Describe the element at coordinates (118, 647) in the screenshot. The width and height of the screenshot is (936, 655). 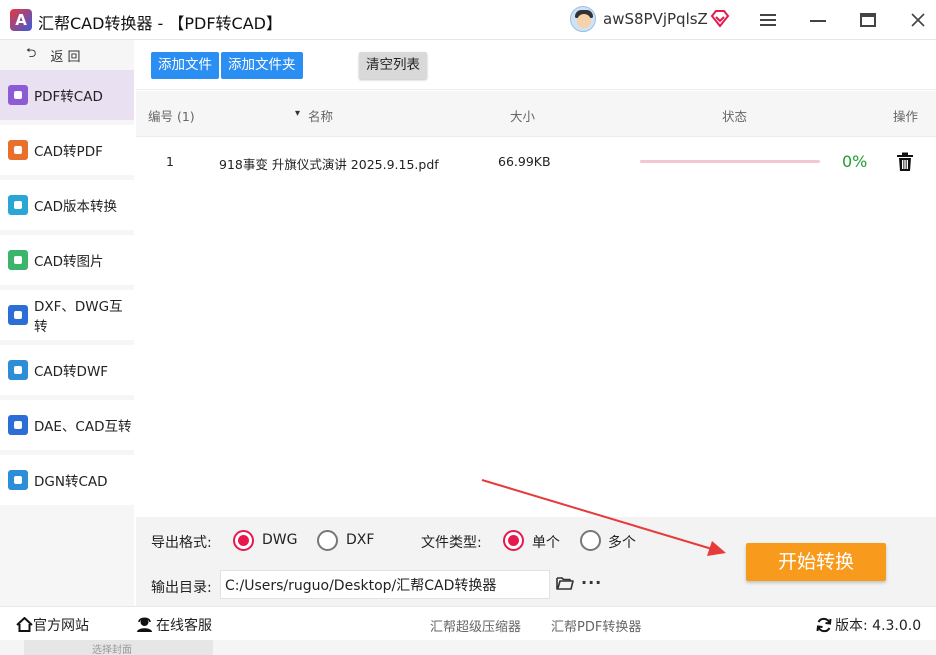
I see `background-card: 选择封面` at that location.